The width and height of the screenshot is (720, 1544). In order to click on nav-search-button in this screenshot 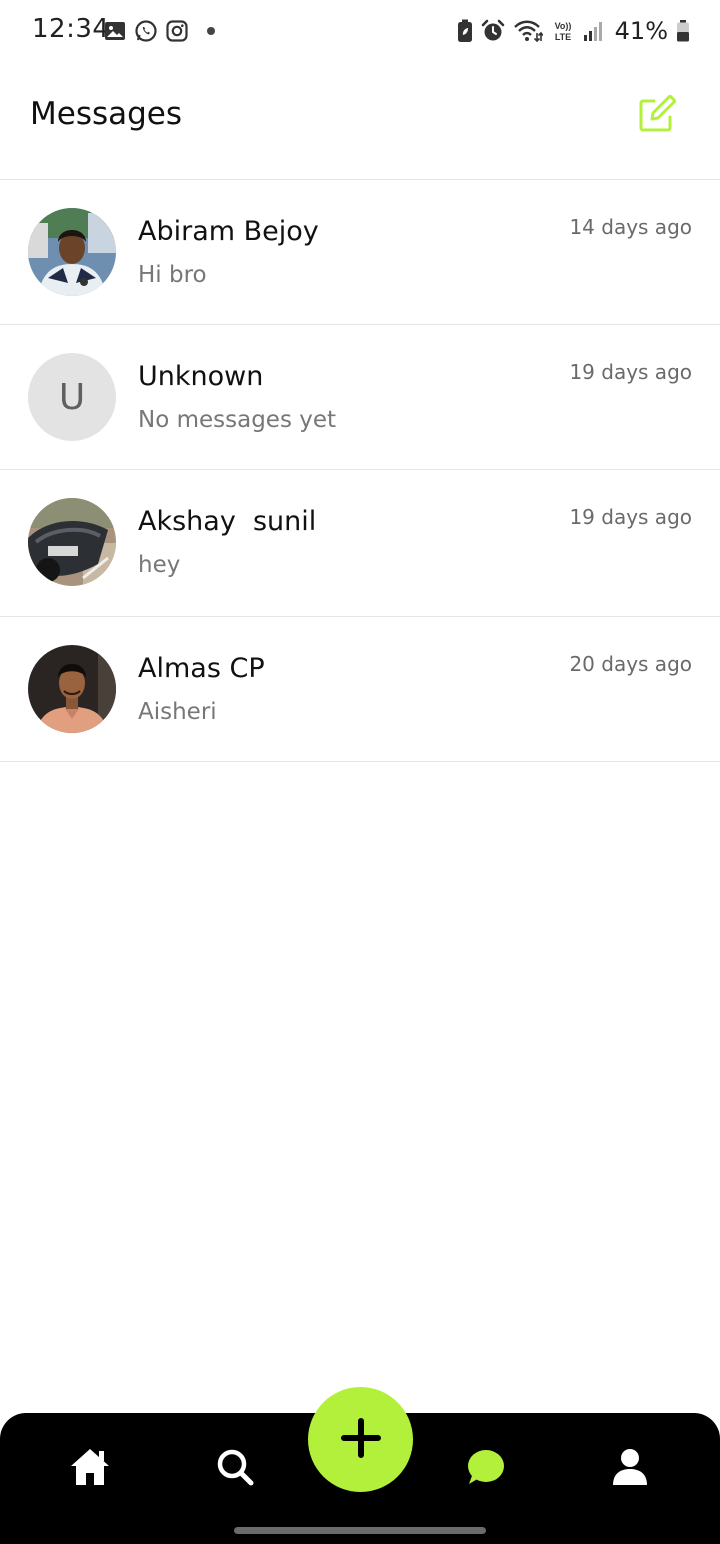, I will do `click(235, 1469)`.